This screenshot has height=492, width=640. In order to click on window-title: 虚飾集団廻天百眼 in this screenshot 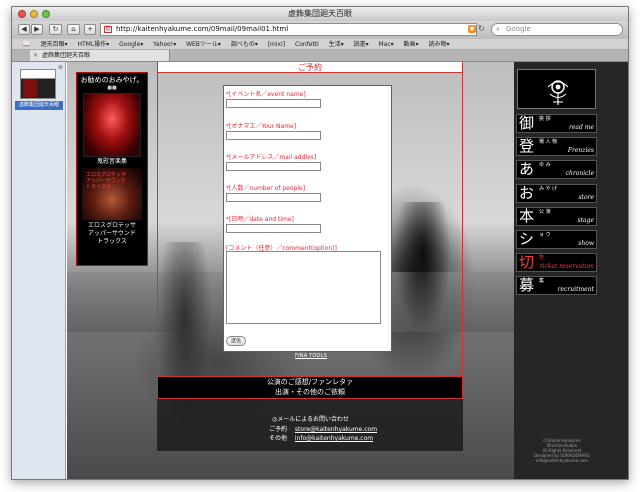, I will do `click(320, 13)`.